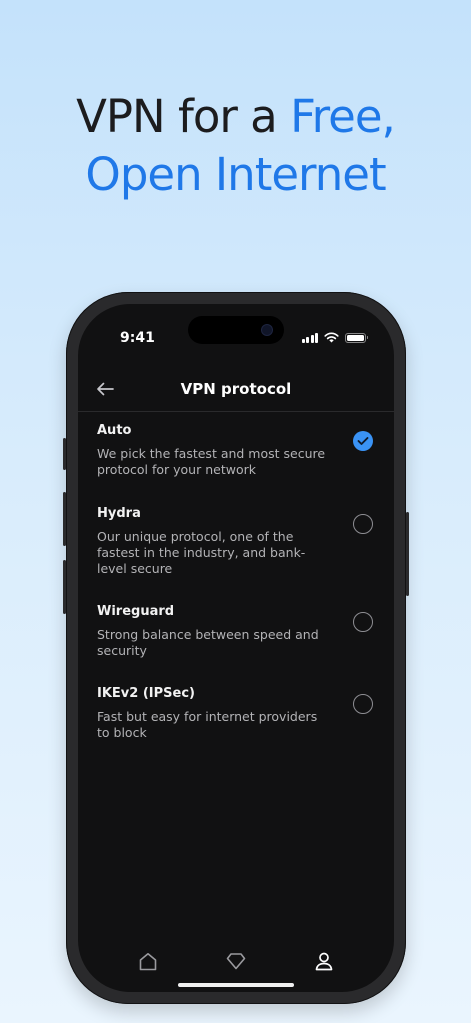 This screenshot has width=471, height=1023. I want to click on home-indicator, so click(236, 985).